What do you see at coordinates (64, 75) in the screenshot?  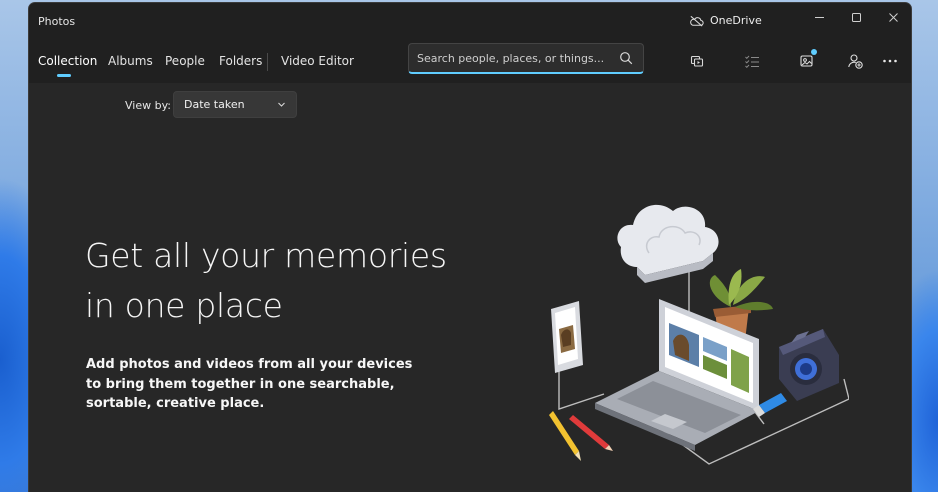 I see `active-tab-indicator` at bounding box center [64, 75].